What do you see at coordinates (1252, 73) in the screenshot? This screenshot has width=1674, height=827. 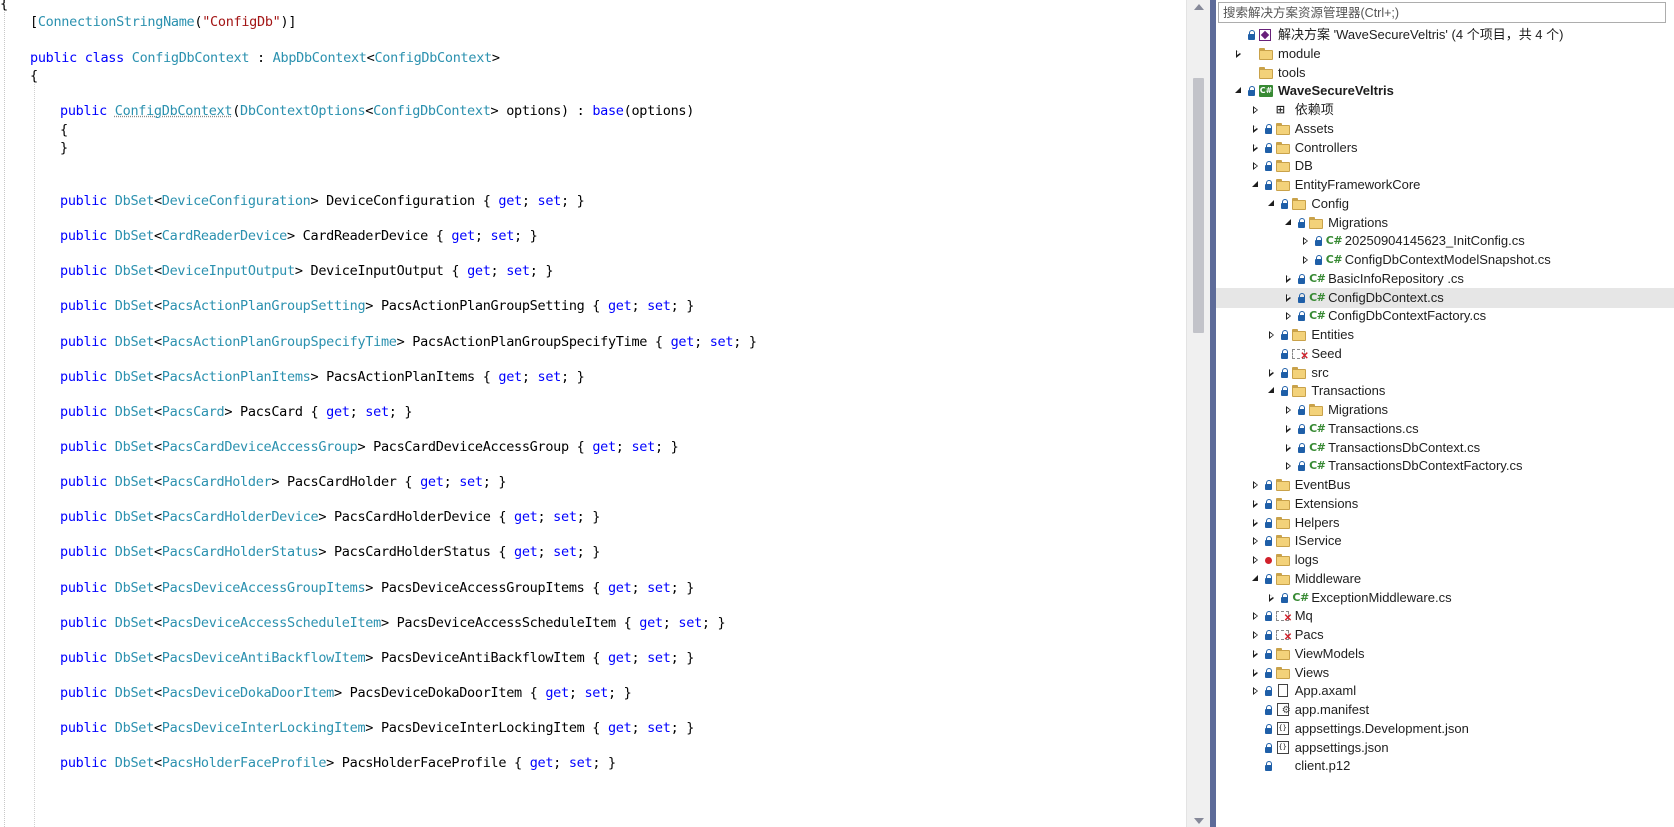 I see `status-spacer` at bounding box center [1252, 73].